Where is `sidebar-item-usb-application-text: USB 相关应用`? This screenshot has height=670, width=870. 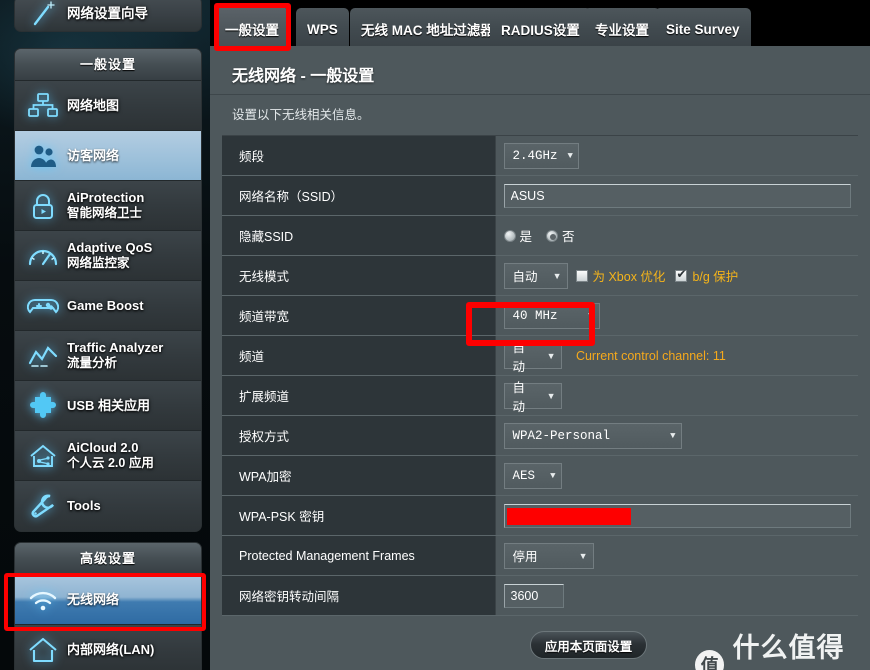
sidebar-item-usb-application-text: USB 相关应用 is located at coordinates (106, 405).